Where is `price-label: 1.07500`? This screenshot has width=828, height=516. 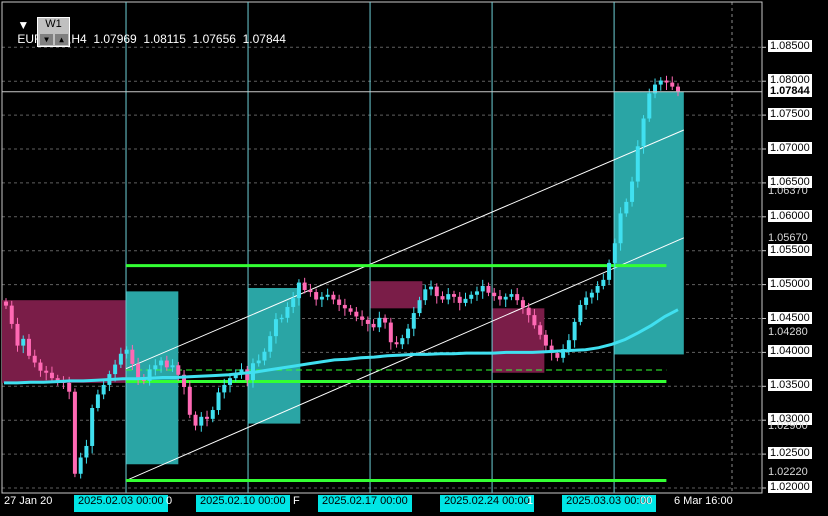
price-label: 1.07500 is located at coordinates (790, 114).